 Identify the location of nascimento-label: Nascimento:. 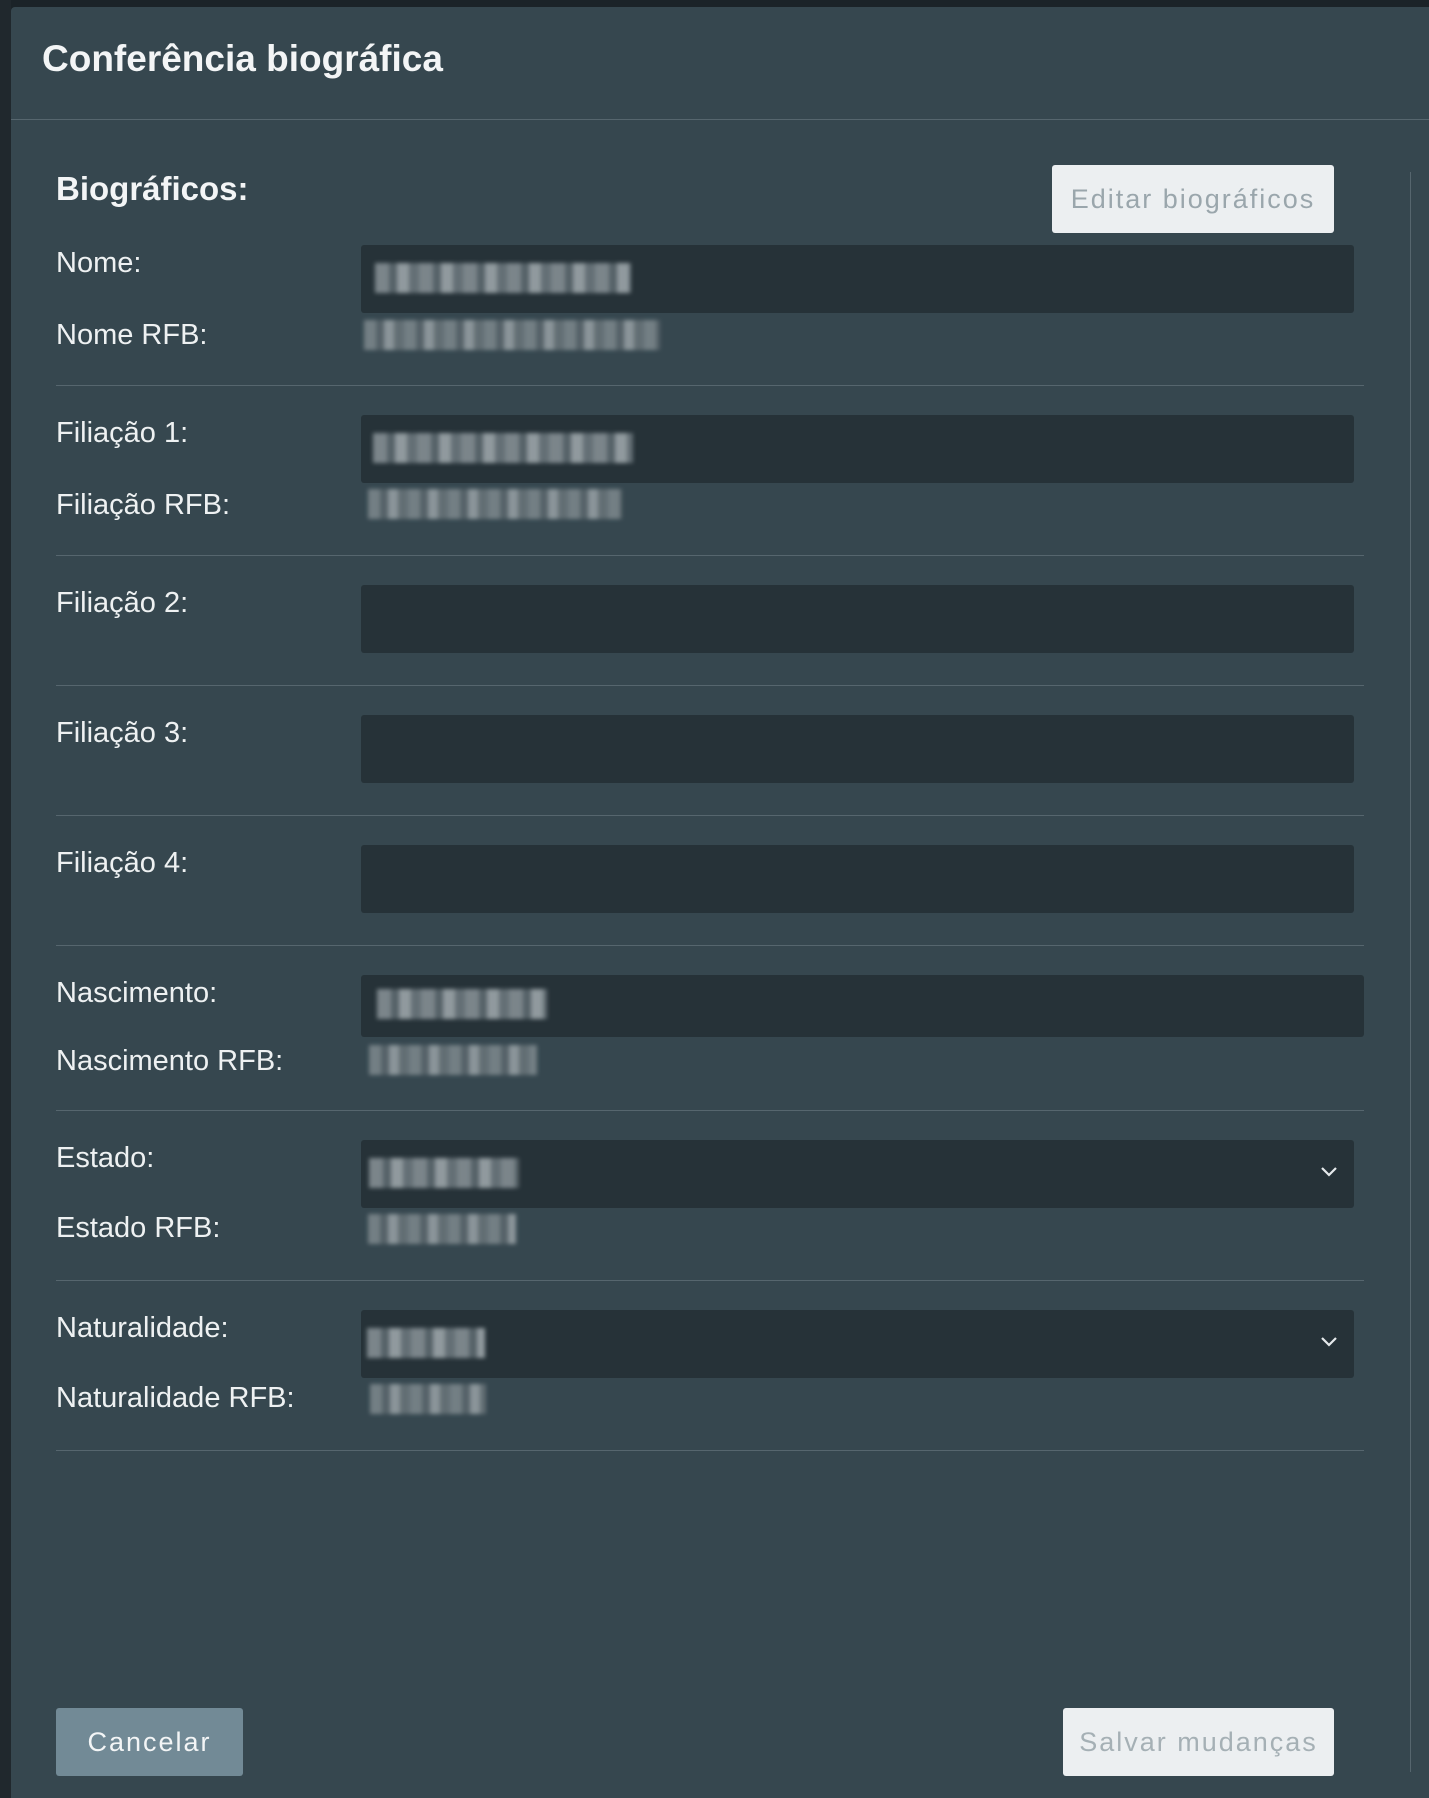
(137, 993).